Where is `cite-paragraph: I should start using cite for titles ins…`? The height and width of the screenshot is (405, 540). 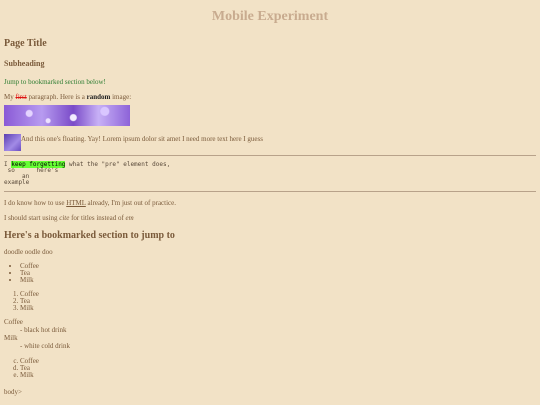 cite-paragraph: I should start using cite for titles ins… is located at coordinates (270, 218).